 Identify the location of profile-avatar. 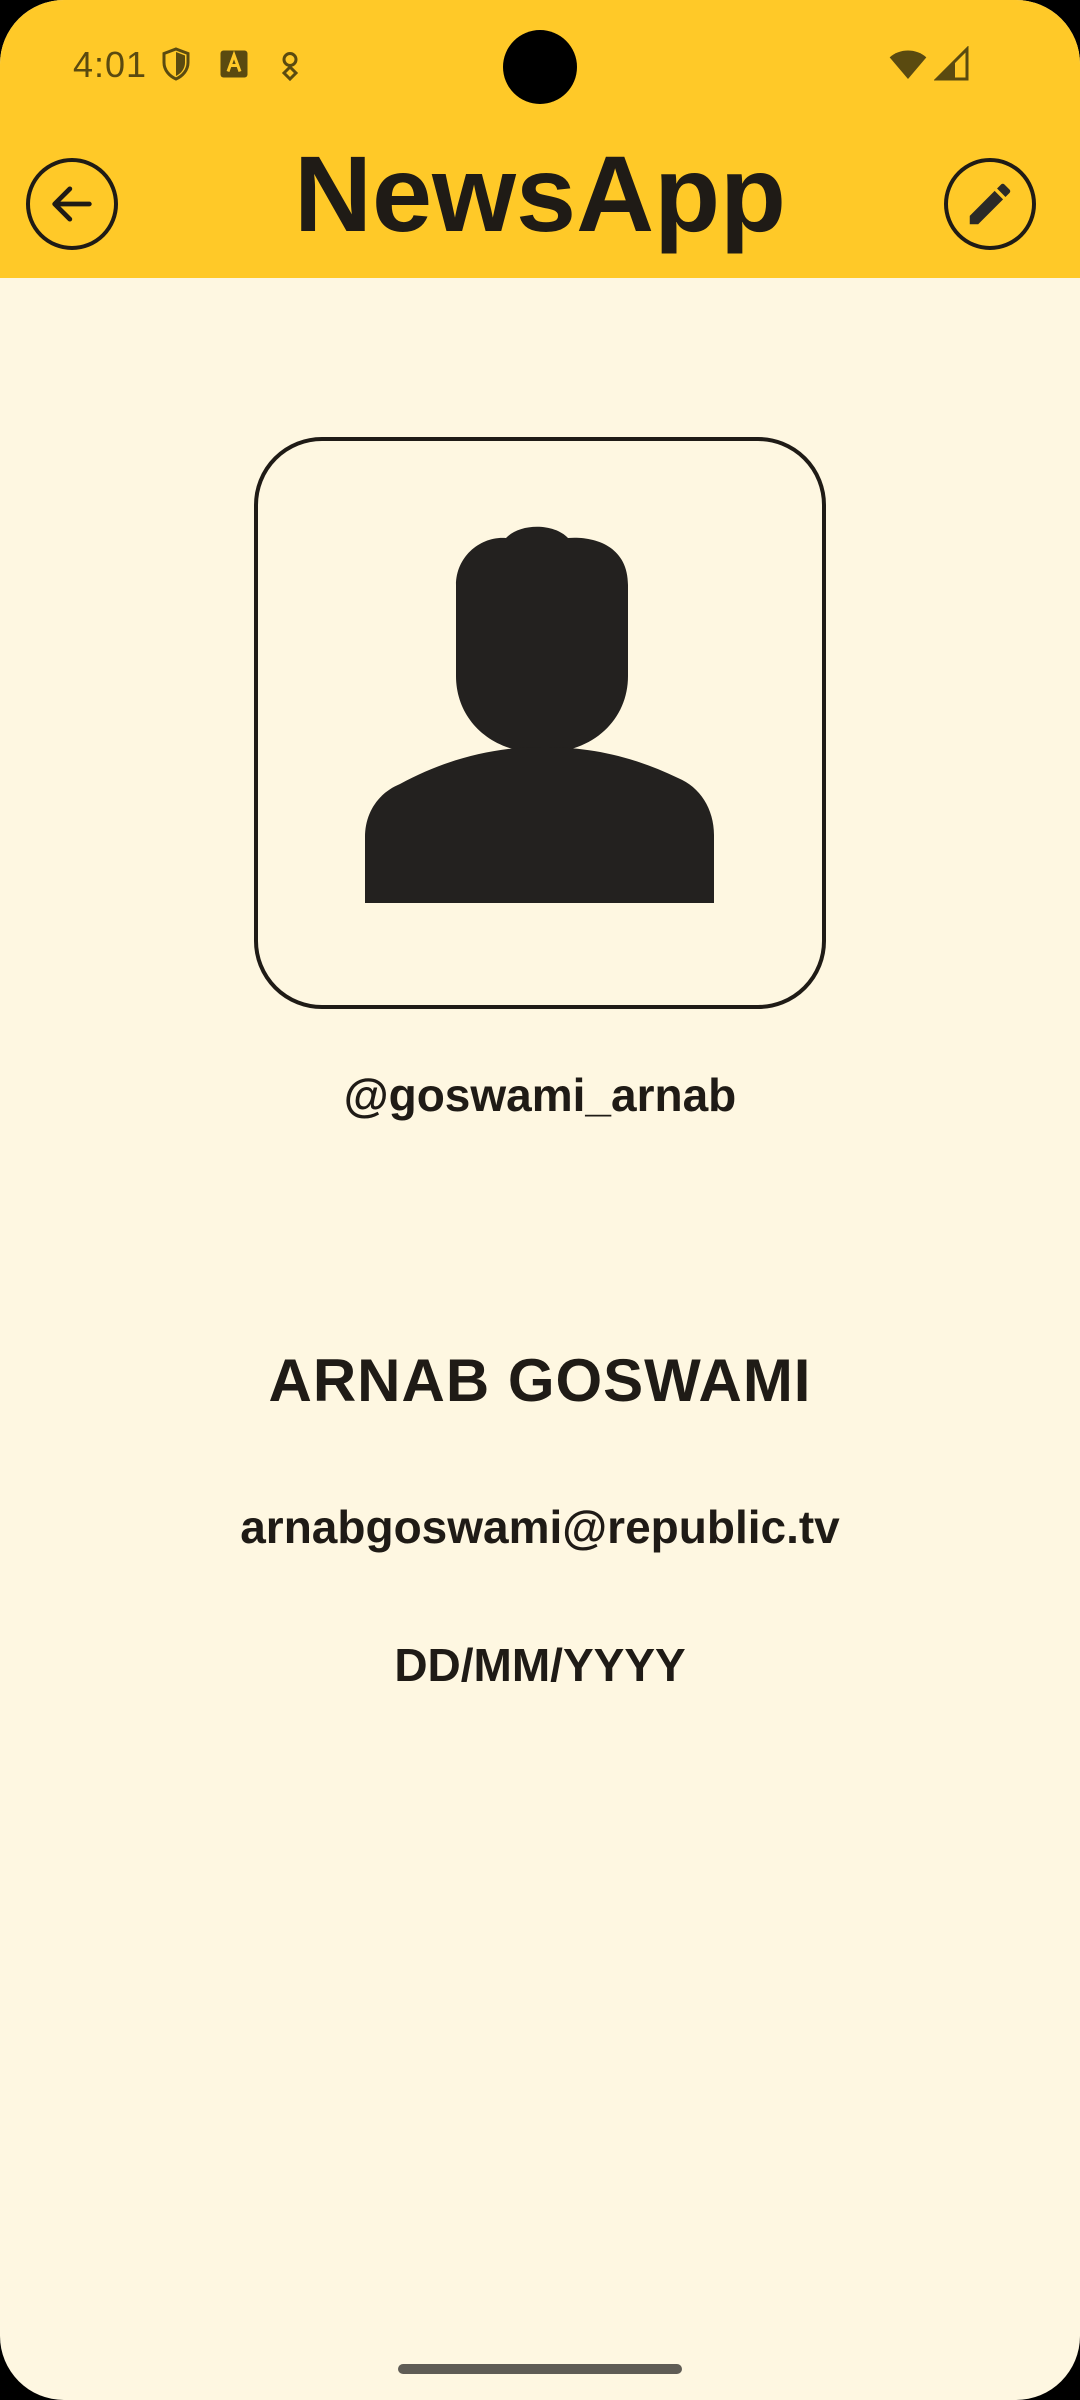
(540, 723).